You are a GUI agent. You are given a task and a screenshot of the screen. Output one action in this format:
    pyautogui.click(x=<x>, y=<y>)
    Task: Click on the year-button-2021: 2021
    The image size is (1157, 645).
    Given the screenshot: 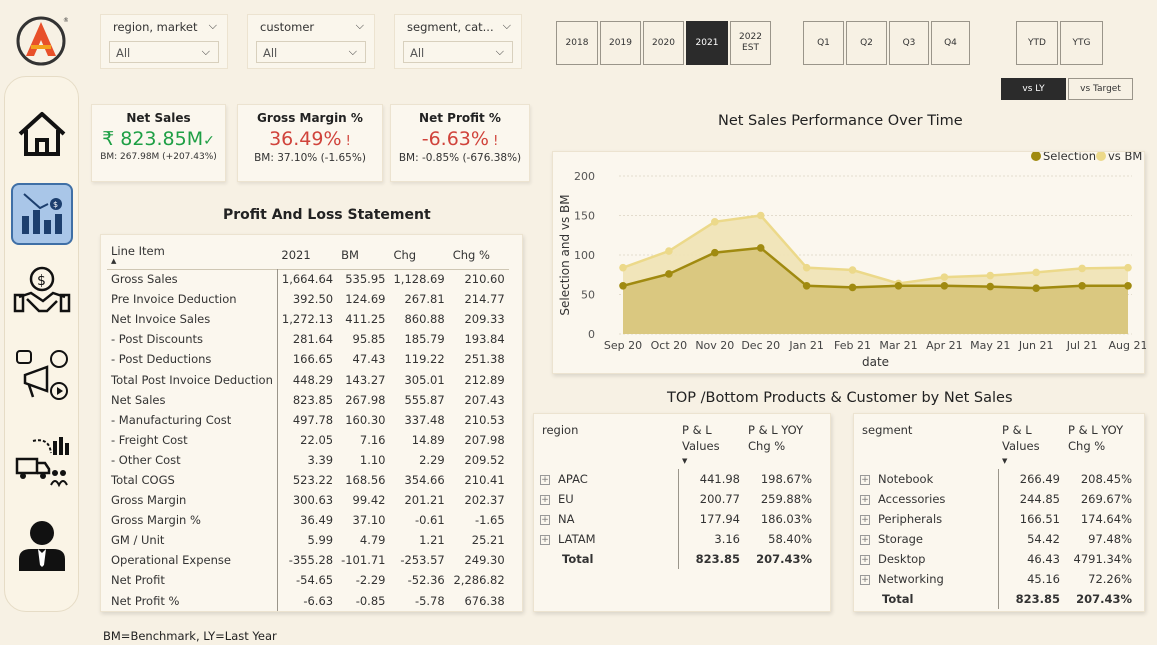 What is the action you would take?
    pyautogui.click(x=707, y=43)
    